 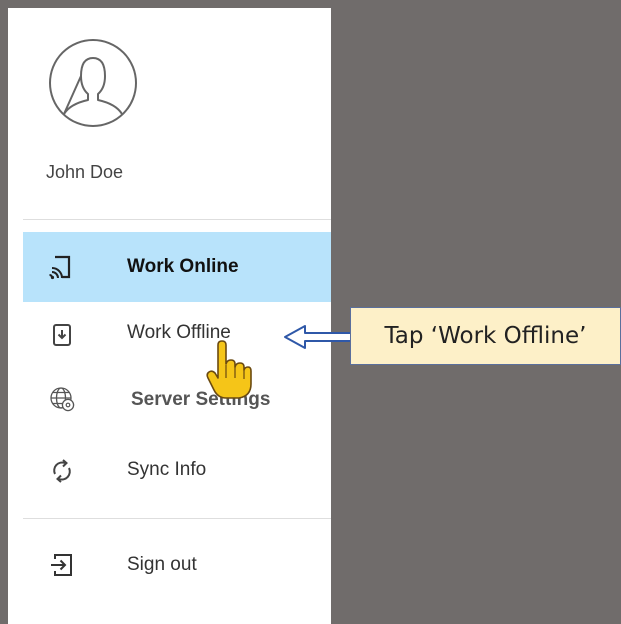 I want to click on globe-gear-icon, so click(x=62, y=399).